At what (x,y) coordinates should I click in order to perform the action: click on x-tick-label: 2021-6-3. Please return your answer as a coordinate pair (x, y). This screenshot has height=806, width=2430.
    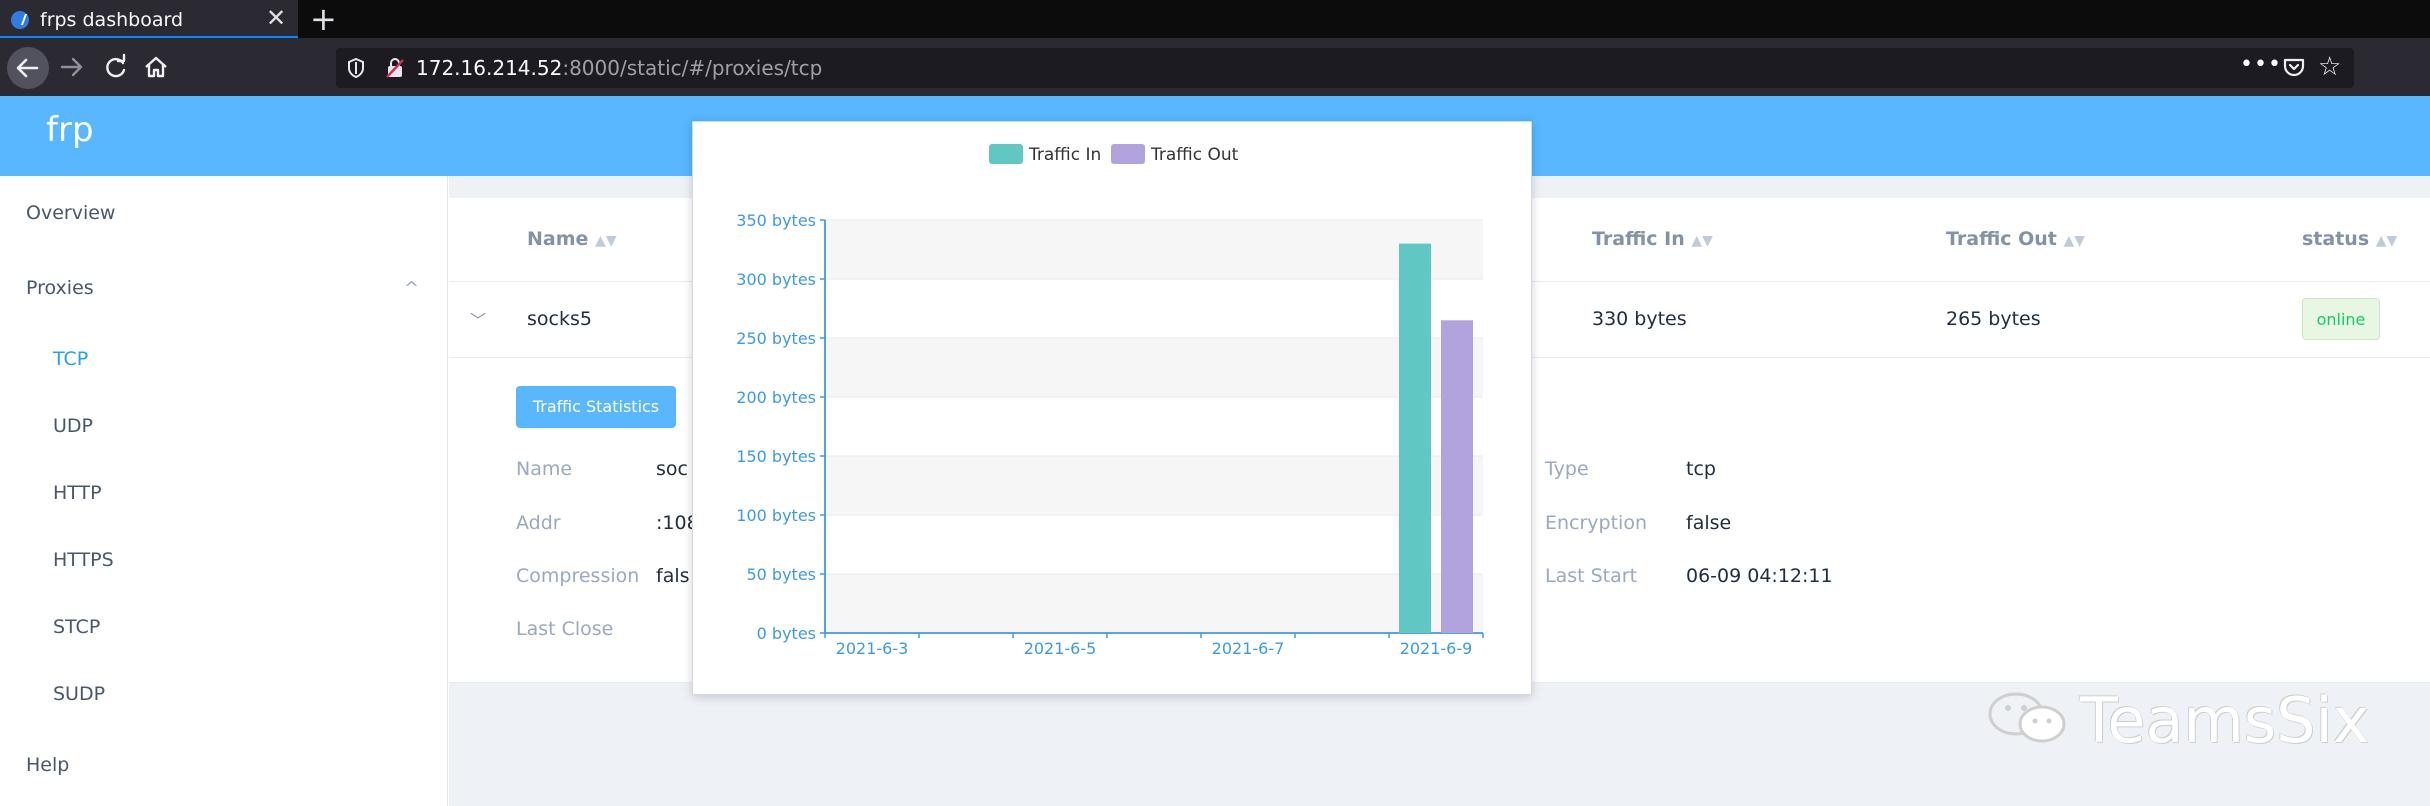
    Looking at the image, I should click on (872, 648).